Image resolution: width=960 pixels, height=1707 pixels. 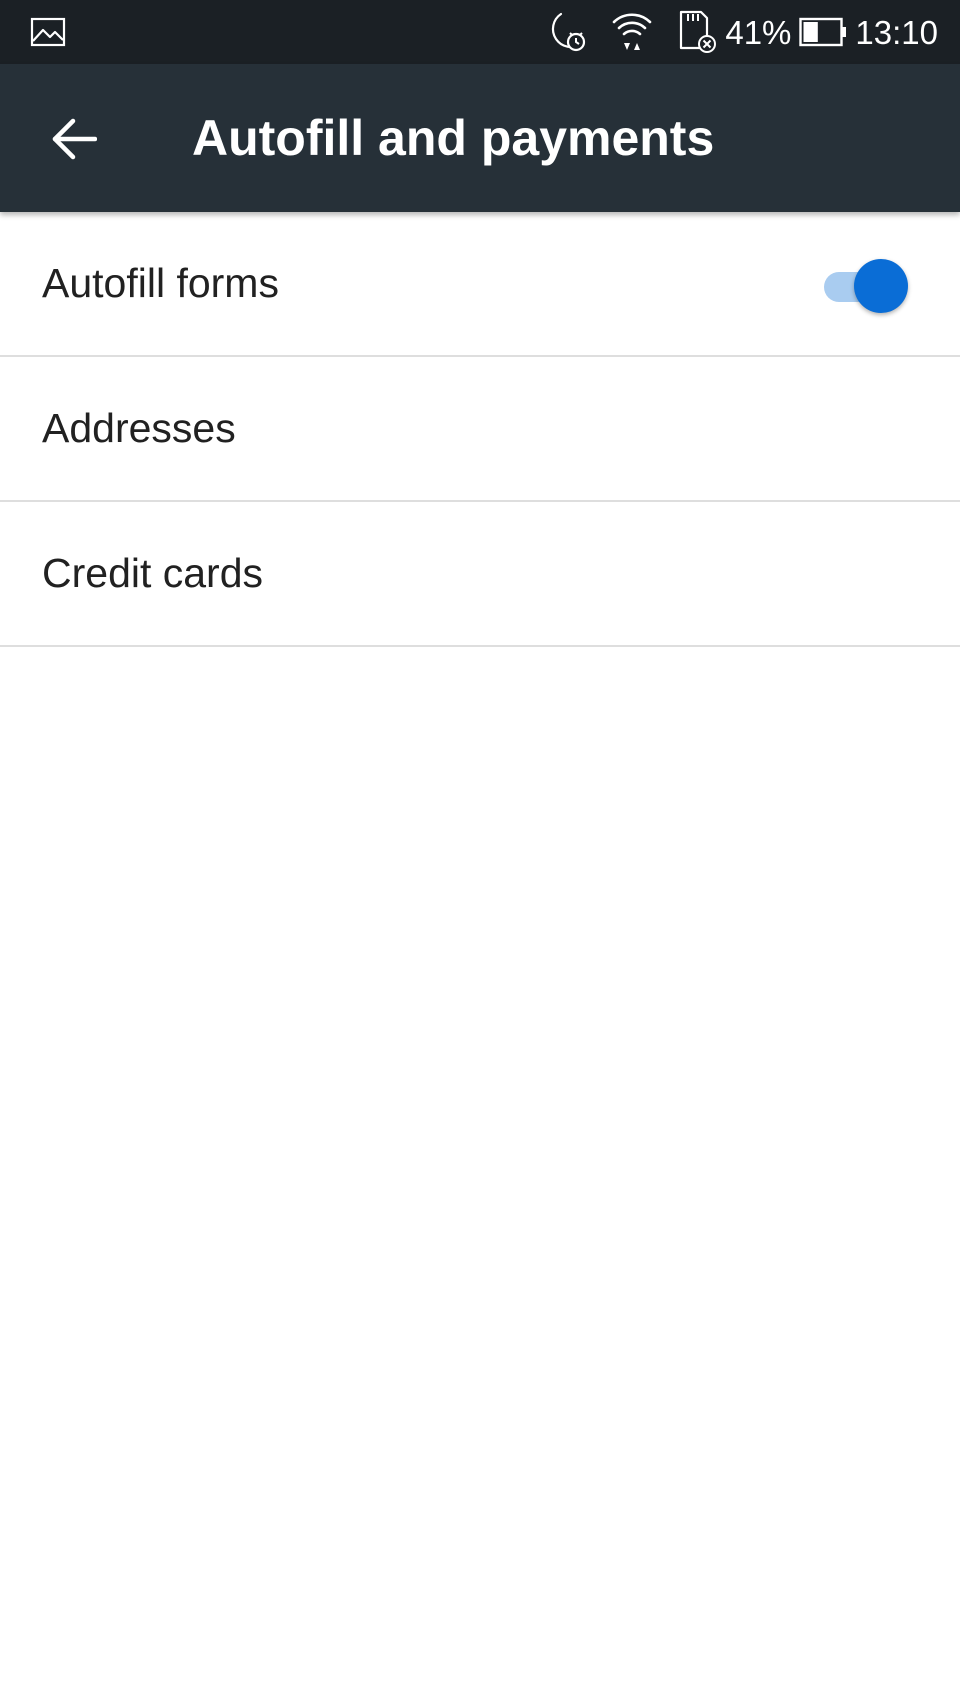 I want to click on autofill-forms-toggle, so click(x=864, y=285).